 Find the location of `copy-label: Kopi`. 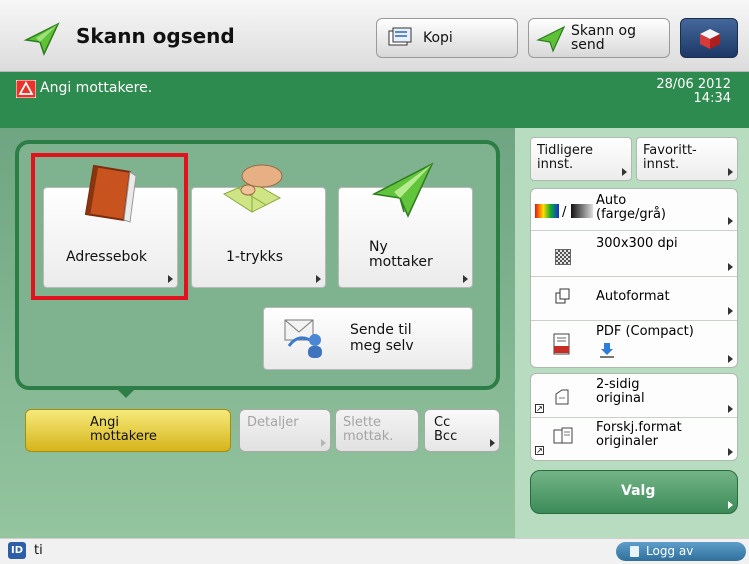

copy-label: Kopi is located at coordinates (438, 38).